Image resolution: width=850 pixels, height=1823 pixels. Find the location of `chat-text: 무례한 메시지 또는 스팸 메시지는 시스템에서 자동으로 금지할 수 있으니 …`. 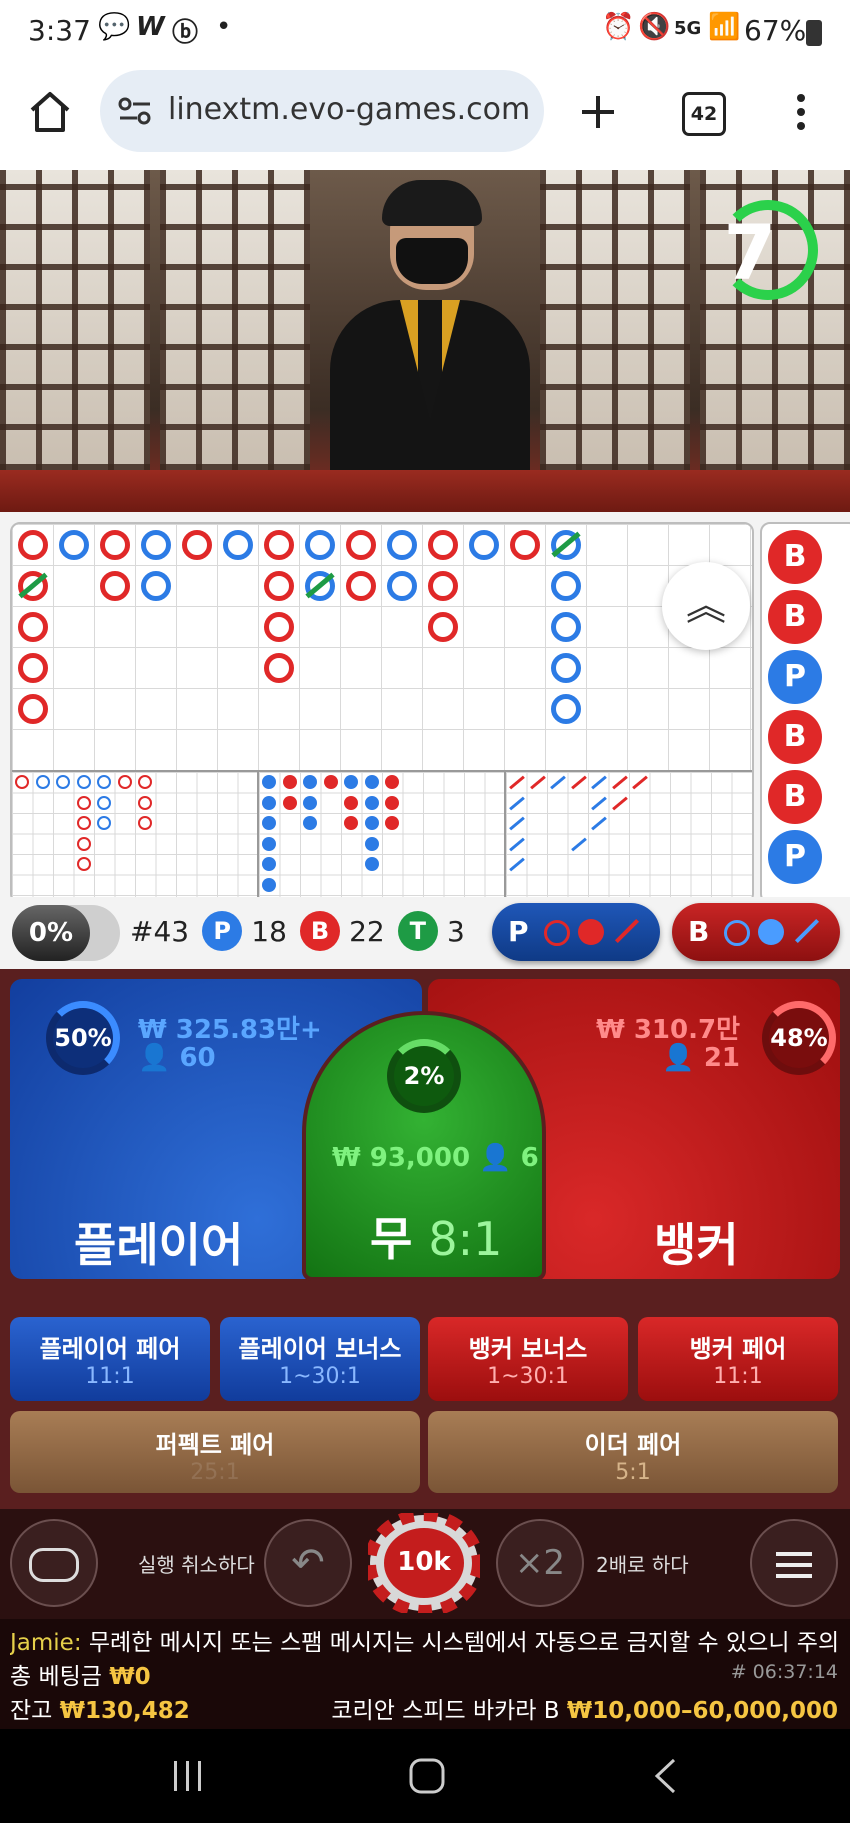

chat-text: 무례한 메시지 또는 스팸 메시지는 시스템에서 자동으로 금지할 수 있으니 … is located at coordinates (464, 1643).